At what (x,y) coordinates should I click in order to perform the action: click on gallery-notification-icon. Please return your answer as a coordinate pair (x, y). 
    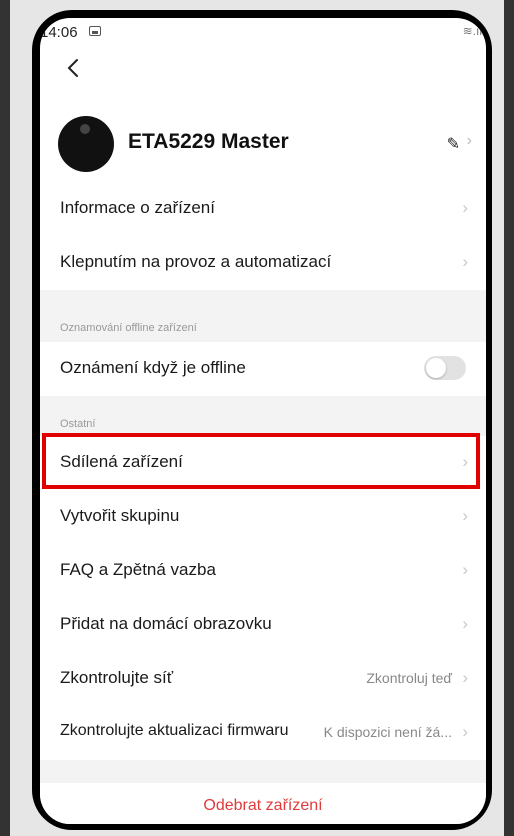
    Looking at the image, I should click on (95, 31).